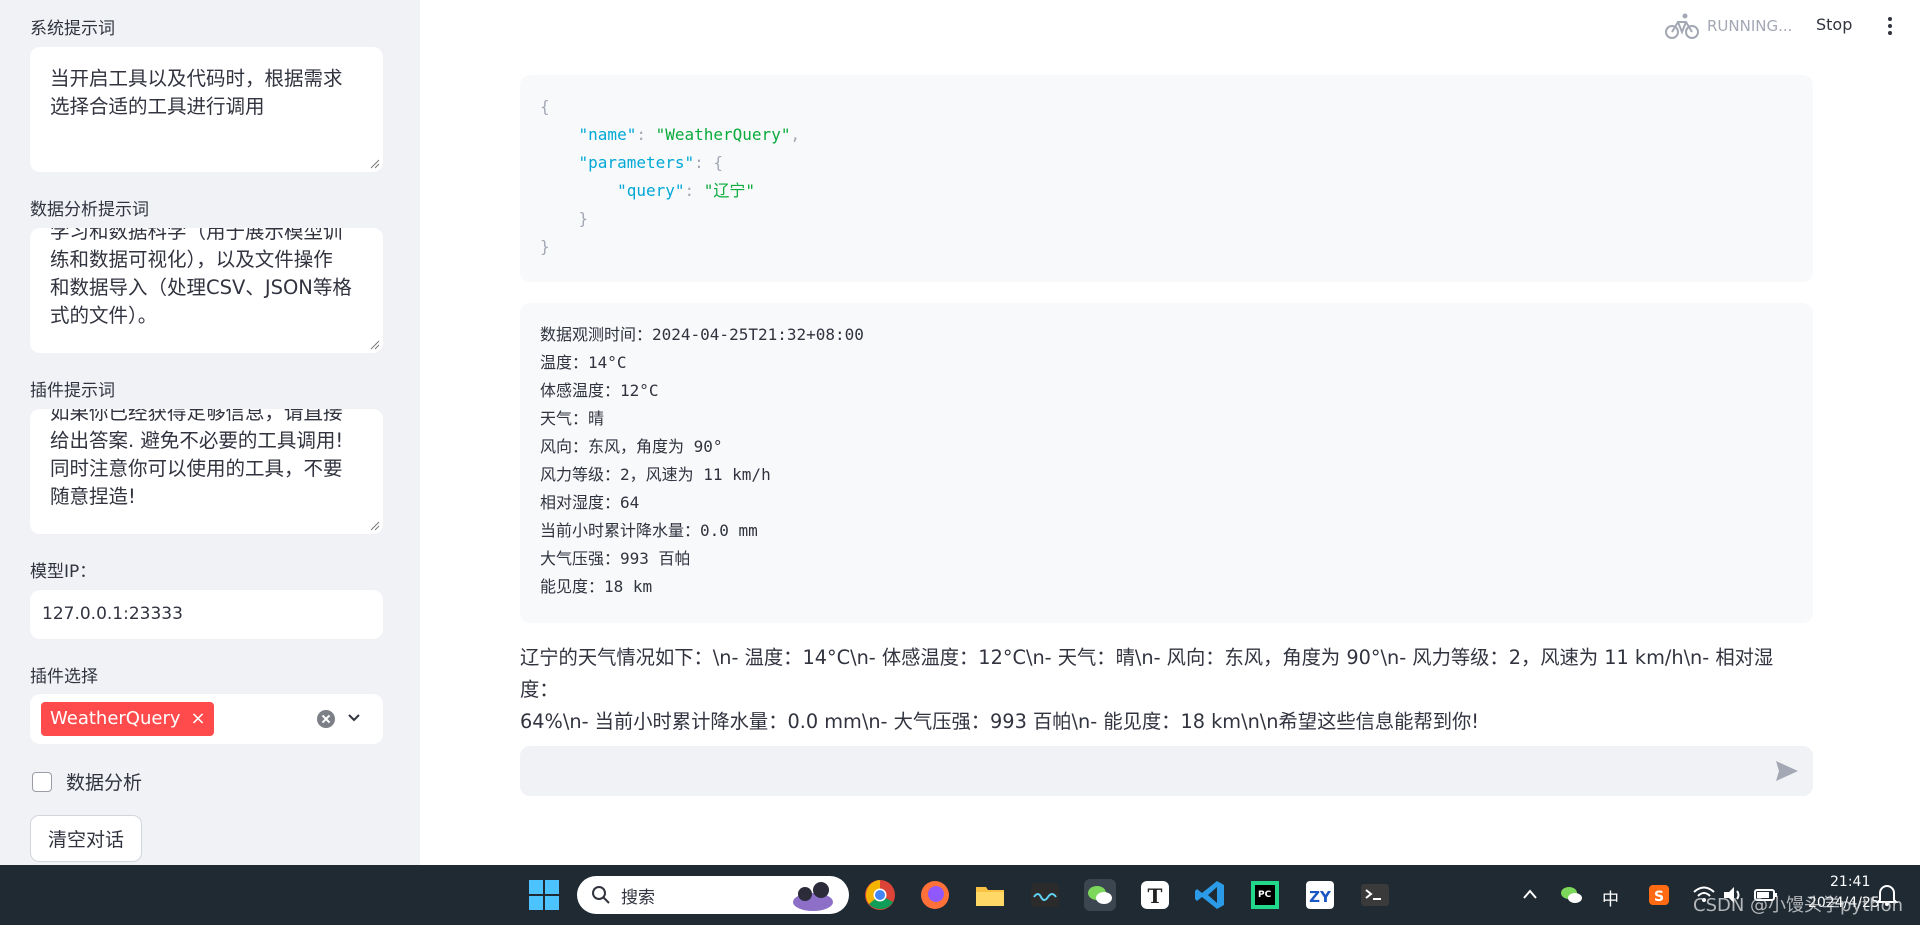 Image resolution: width=1920 pixels, height=925 pixels. Describe the element at coordinates (1375, 895) in the screenshot. I see `terminal-icon` at that location.